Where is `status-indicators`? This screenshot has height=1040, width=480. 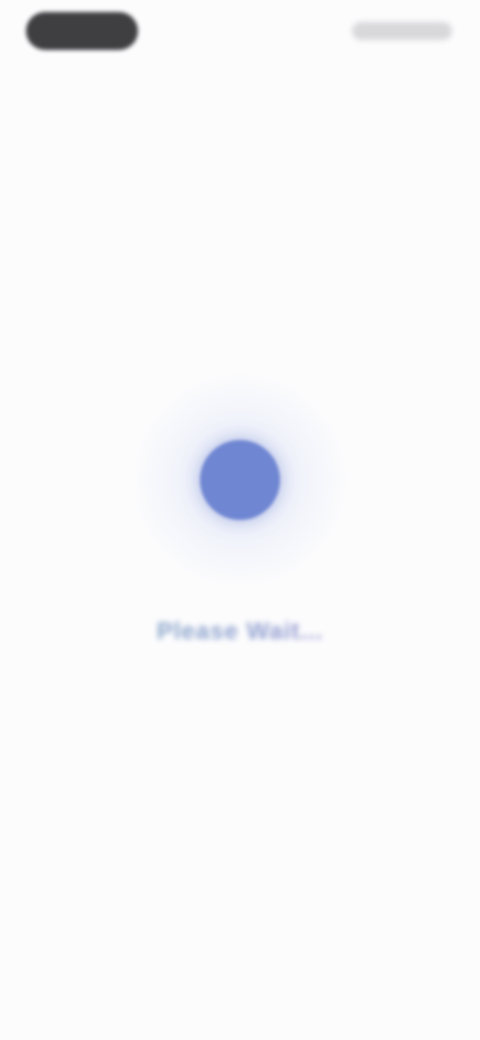
status-indicators is located at coordinates (402, 31).